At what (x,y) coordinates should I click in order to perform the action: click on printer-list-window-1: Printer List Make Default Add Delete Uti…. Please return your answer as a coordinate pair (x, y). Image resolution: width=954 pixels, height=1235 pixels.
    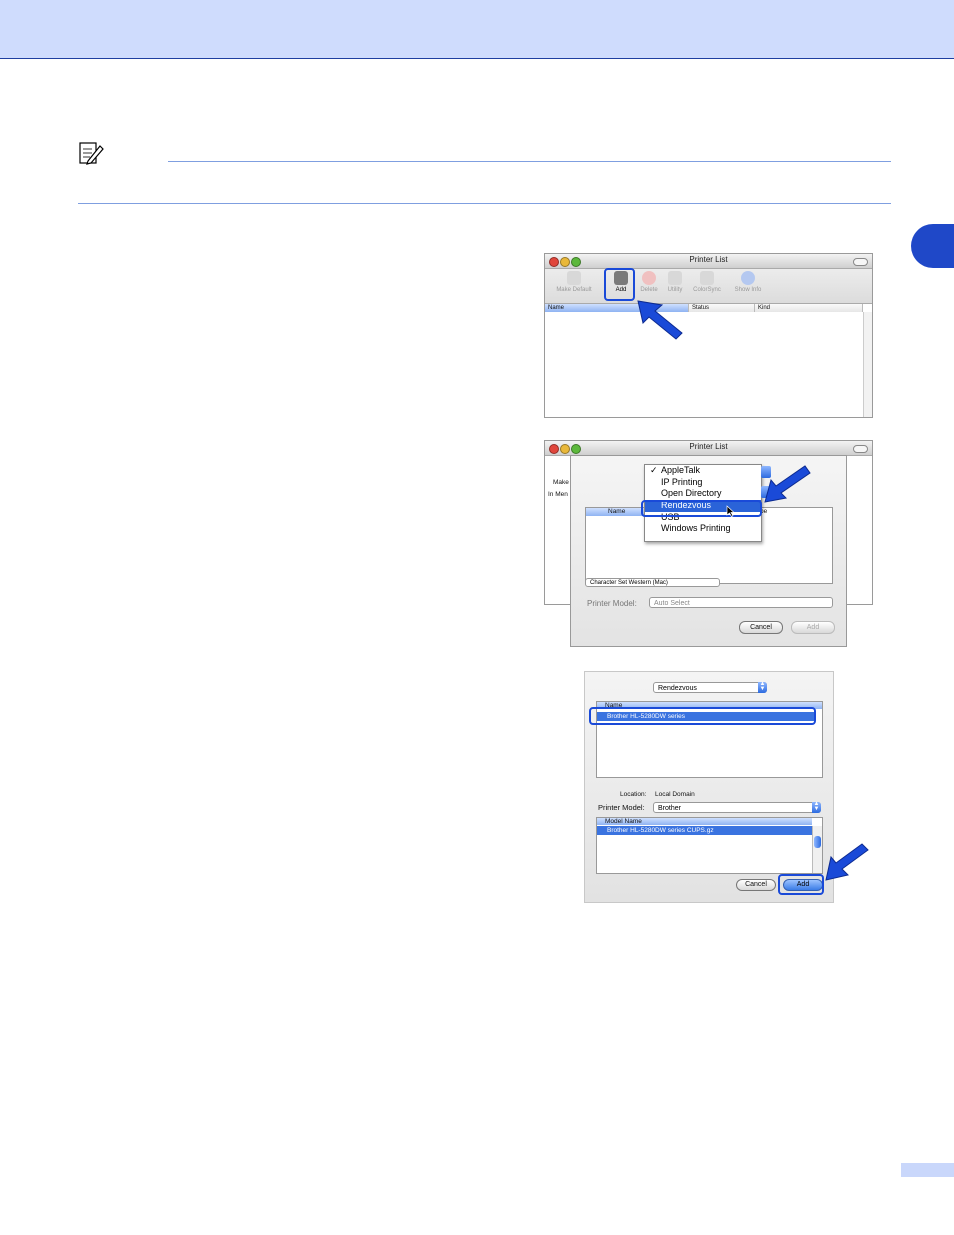
    Looking at the image, I should click on (708, 335).